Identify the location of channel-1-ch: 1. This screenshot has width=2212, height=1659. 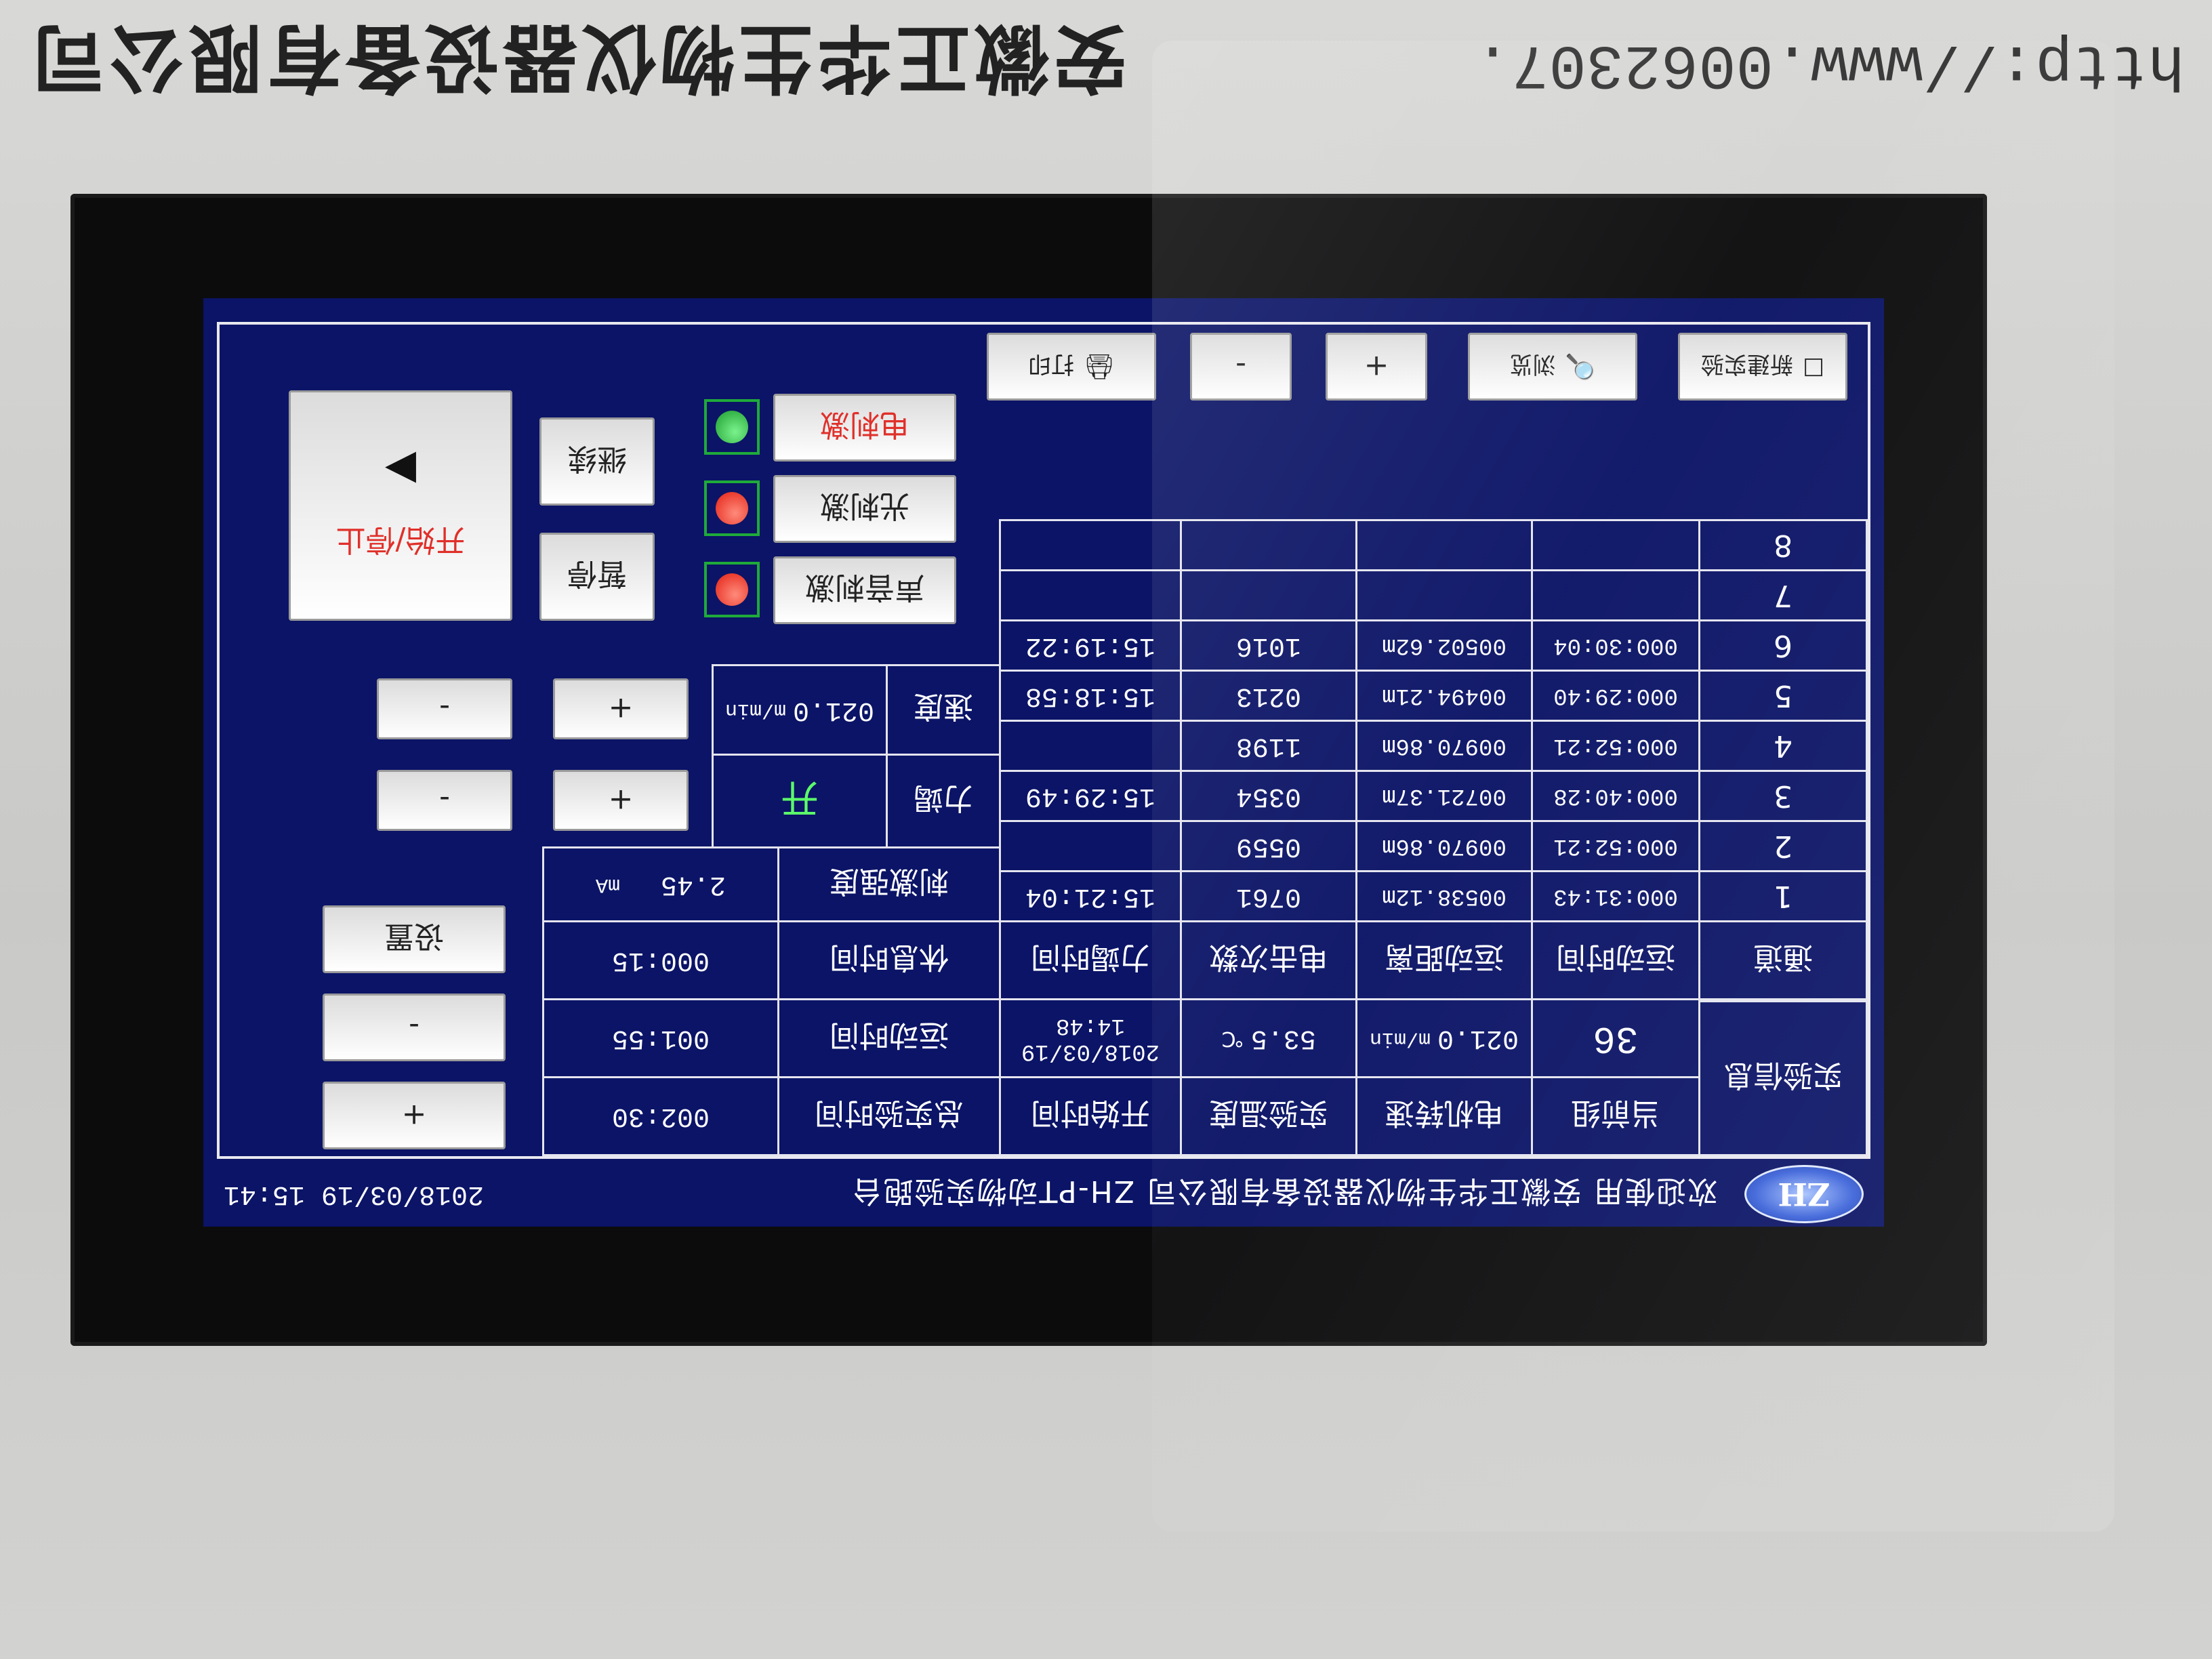
(1783, 896).